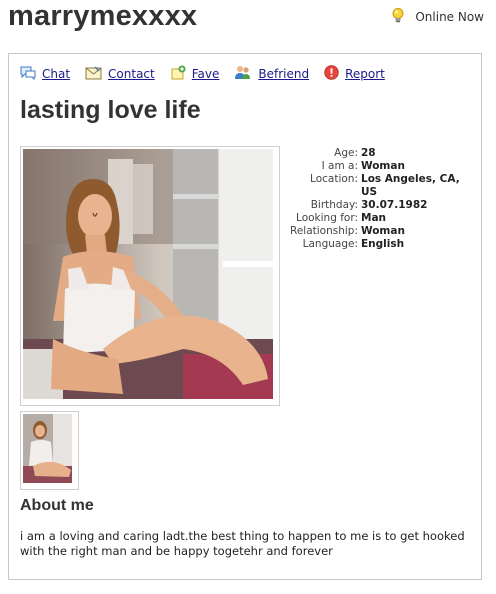 The height and width of the screenshot is (594, 496). Describe the element at coordinates (57, 505) in the screenshot. I see `about-heading: About me` at that location.